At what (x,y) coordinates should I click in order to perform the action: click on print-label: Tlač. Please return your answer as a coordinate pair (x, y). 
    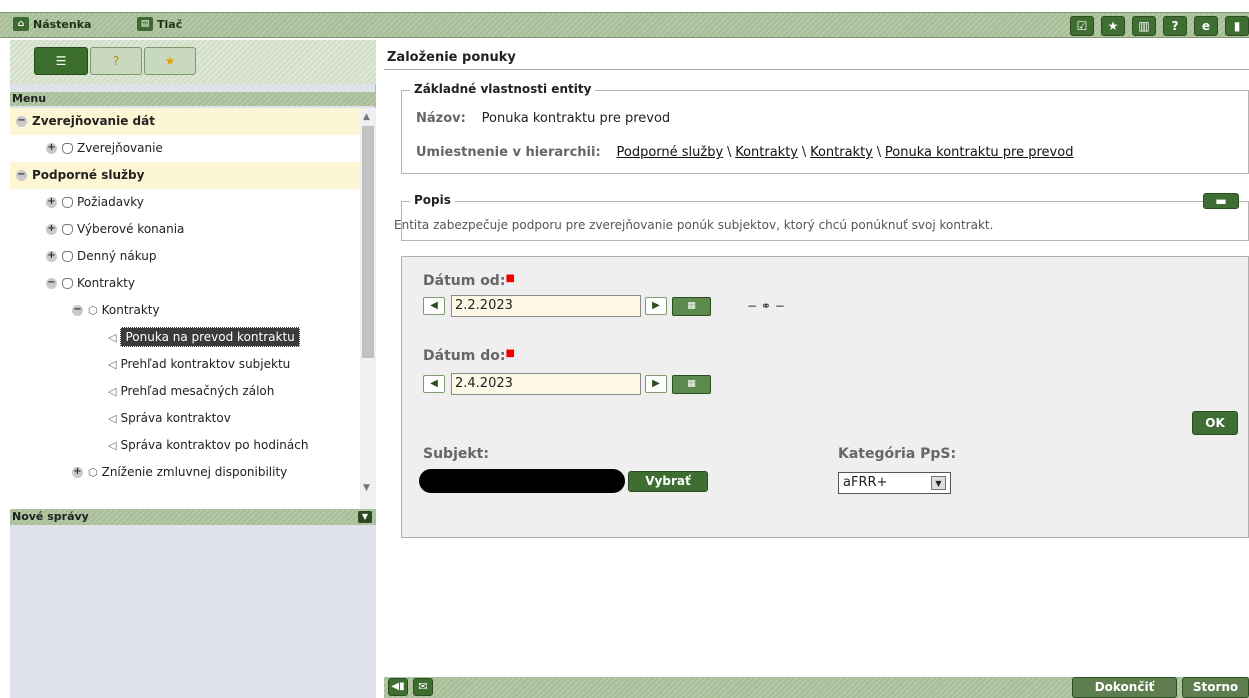
    Looking at the image, I should click on (170, 24).